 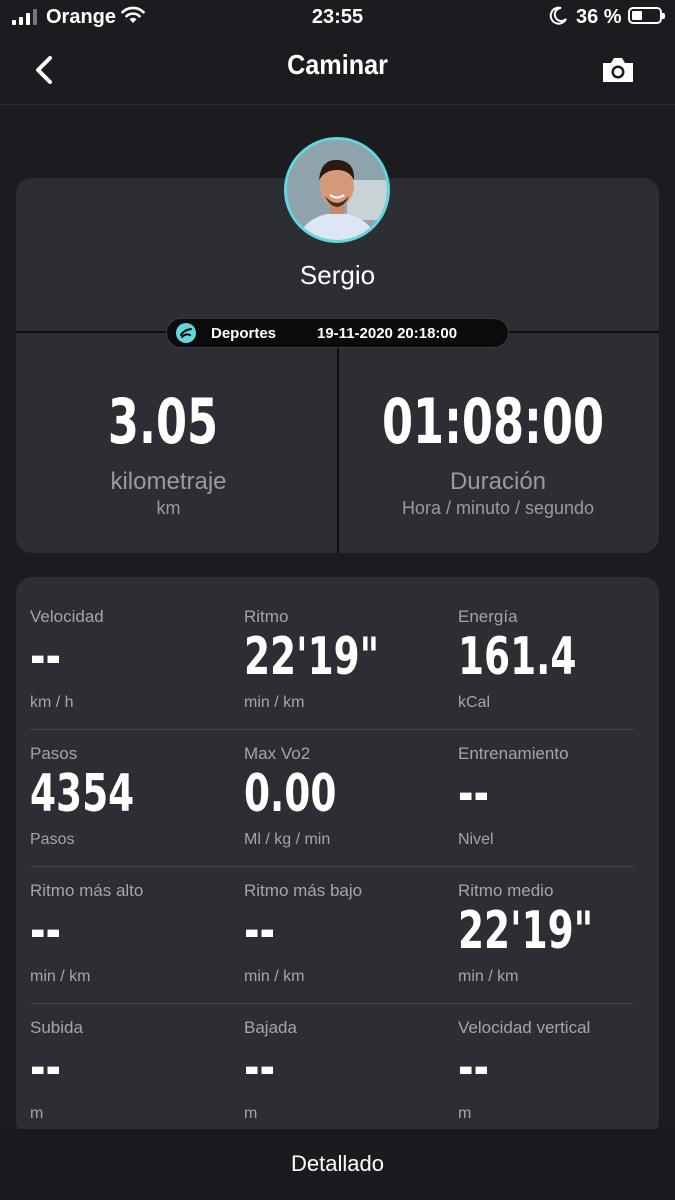 What do you see at coordinates (493, 421) in the screenshot?
I see `duration-value: 01:08:00` at bounding box center [493, 421].